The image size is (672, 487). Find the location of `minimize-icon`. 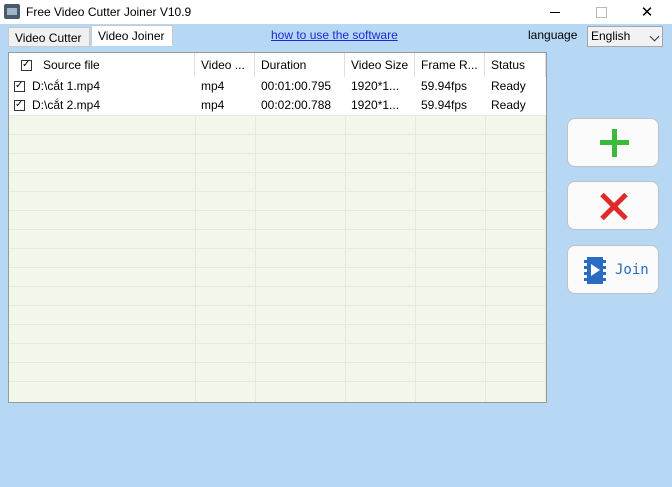

minimize-icon is located at coordinates (555, 12).